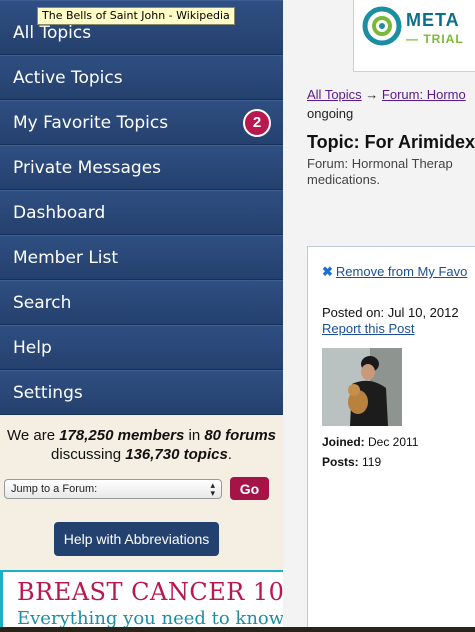 The width and height of the screenshot is (475, 632). I want to click on select-value: Jump to a Forum:, so click(54, 488).